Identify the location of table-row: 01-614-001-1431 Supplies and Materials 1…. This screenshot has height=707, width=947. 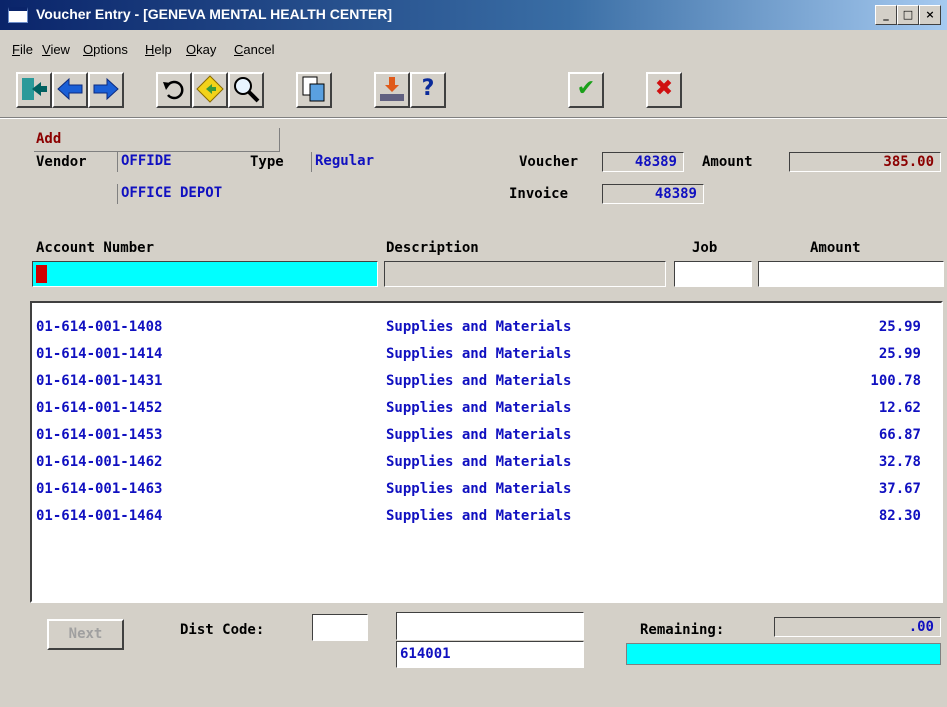
(486, 382).